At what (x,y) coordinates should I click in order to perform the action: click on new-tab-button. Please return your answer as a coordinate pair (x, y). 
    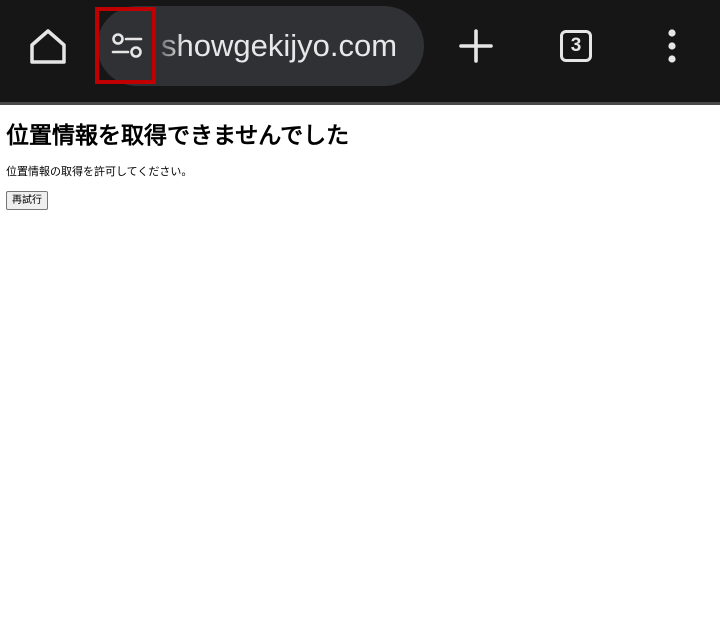
    Looking at the image, I should click on (476, 46).